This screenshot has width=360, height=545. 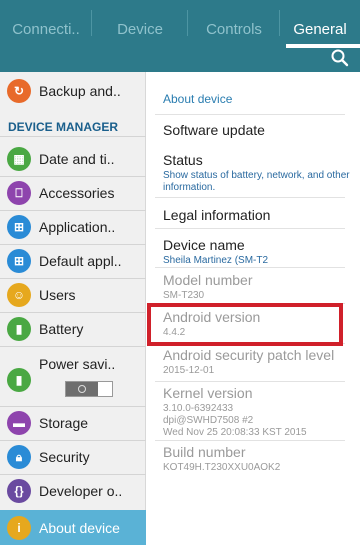 What do you see at coordinates (19, 159) in the screenshot?
I see `calendar-icon: ▦` at bounding box center [19, 159].